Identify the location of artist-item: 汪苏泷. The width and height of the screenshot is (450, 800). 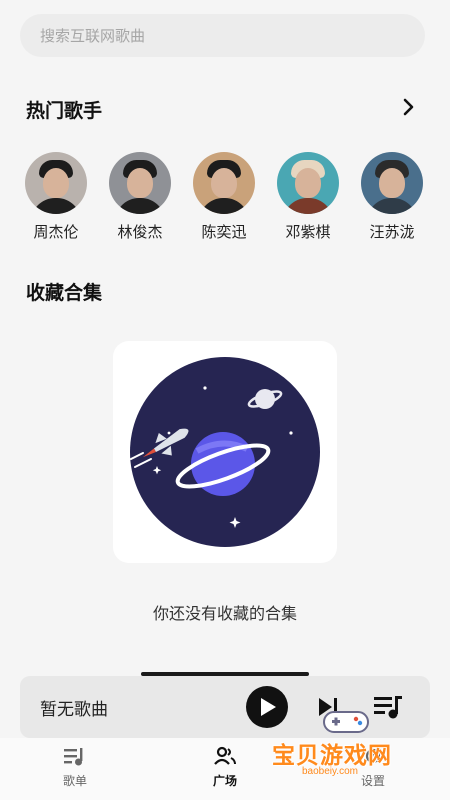
(392, 197).